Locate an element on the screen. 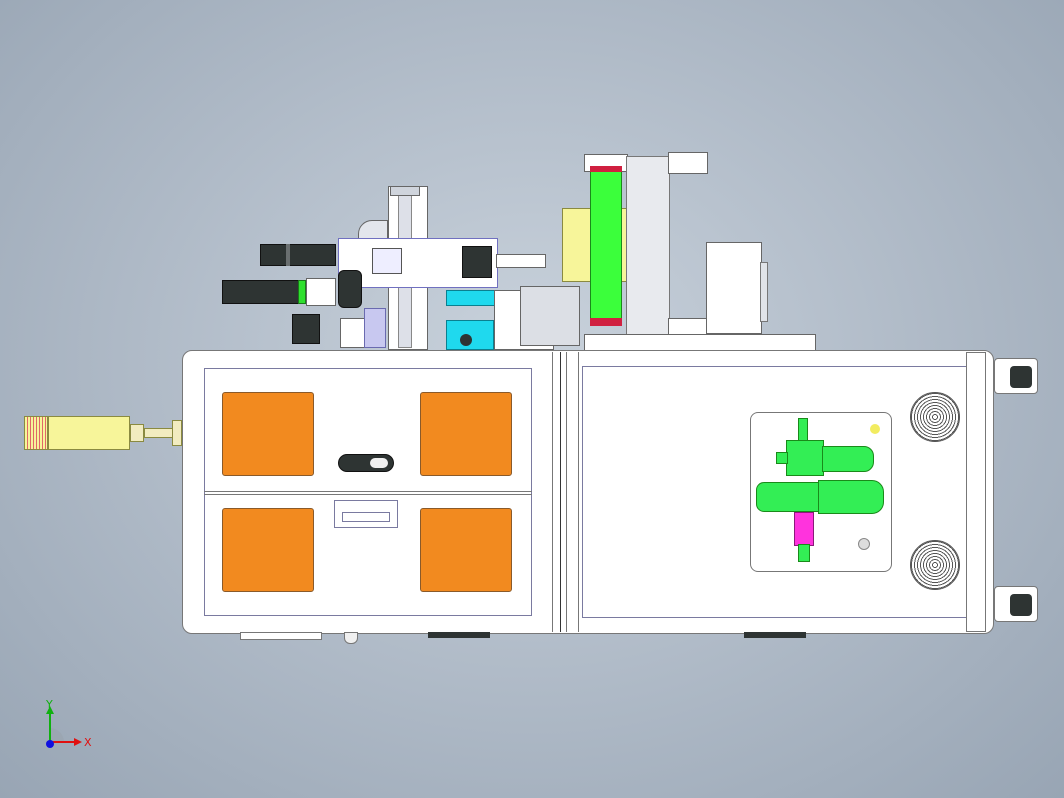 This screenshot has height=798, width=1064. valve-cylinder-upper is located at coordinates (848, 459).